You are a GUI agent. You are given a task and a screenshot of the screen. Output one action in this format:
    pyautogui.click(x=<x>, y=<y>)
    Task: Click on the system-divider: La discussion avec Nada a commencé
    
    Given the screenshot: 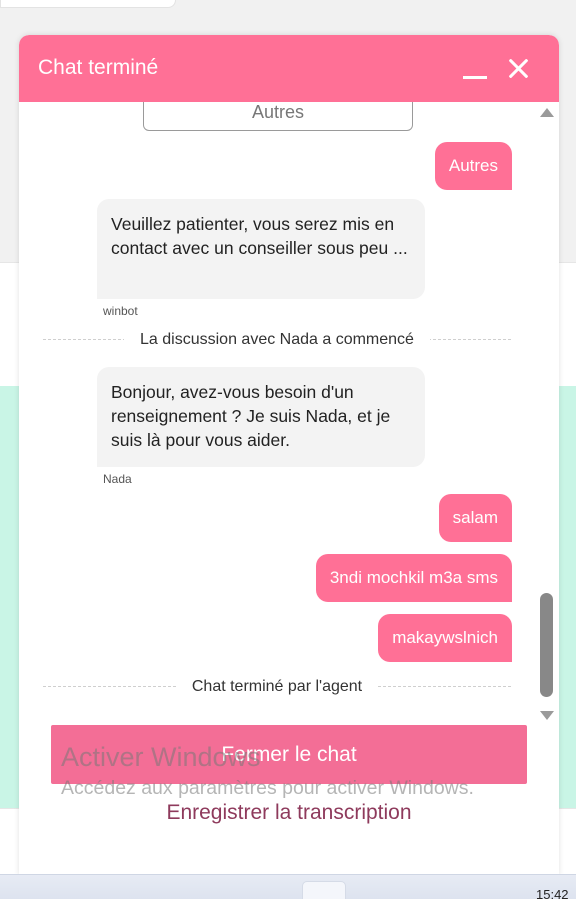 What is the action you would take?
    pyautogui.click(x=277, y=340)
    